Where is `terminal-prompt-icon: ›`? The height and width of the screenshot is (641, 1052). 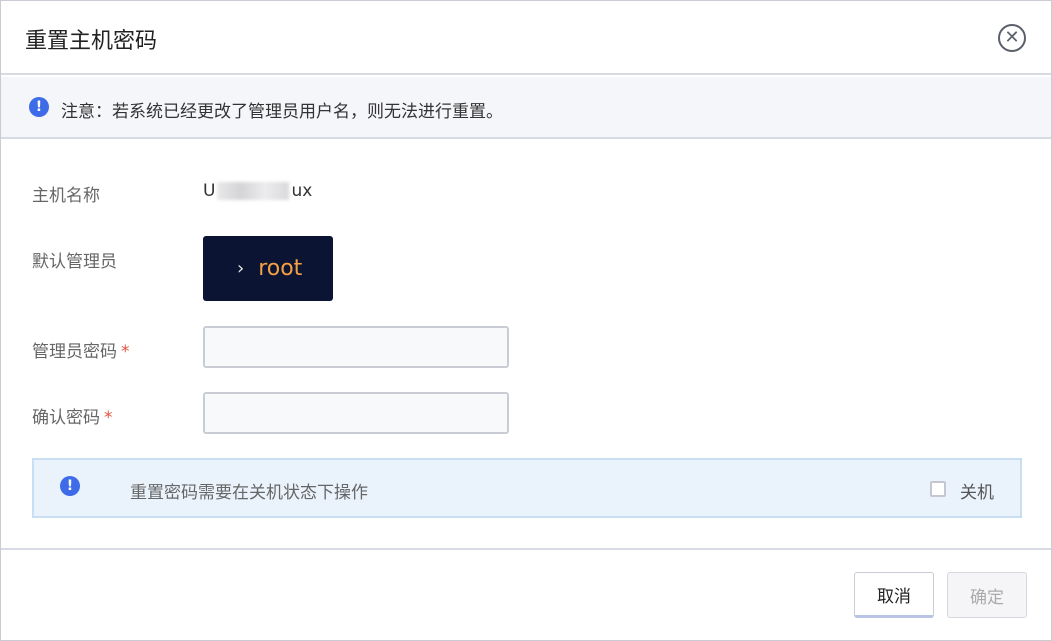 terminal-prompt-icon: › is located at coordinates (241, 268).